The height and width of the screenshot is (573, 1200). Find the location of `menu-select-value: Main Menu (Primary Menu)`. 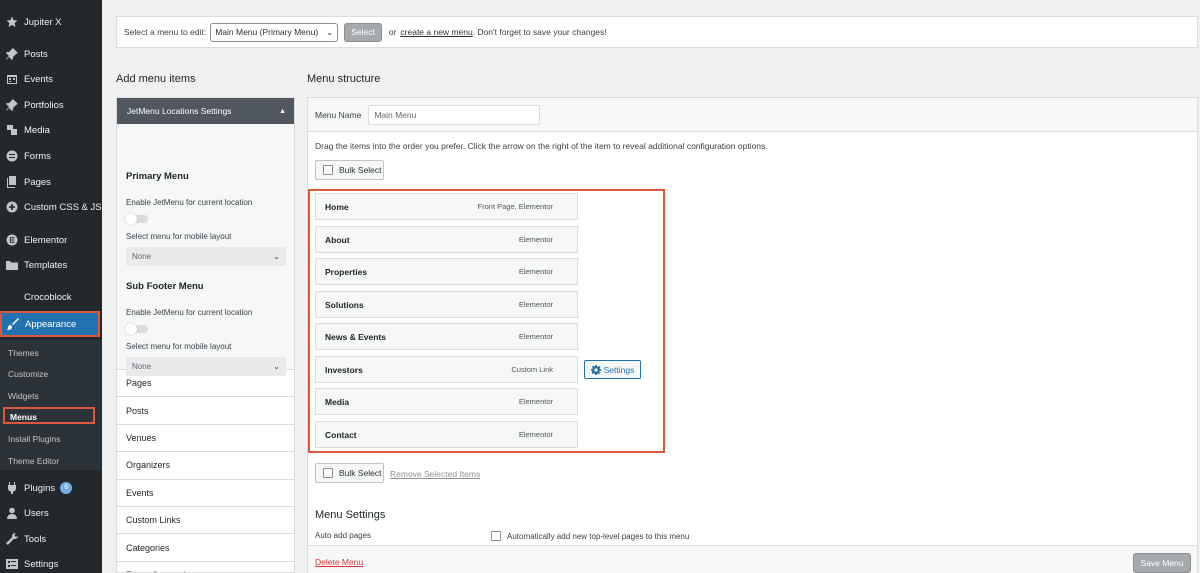

menu-select-value: Main Menu (Primary Menu) is located at coordinates (267, 32).